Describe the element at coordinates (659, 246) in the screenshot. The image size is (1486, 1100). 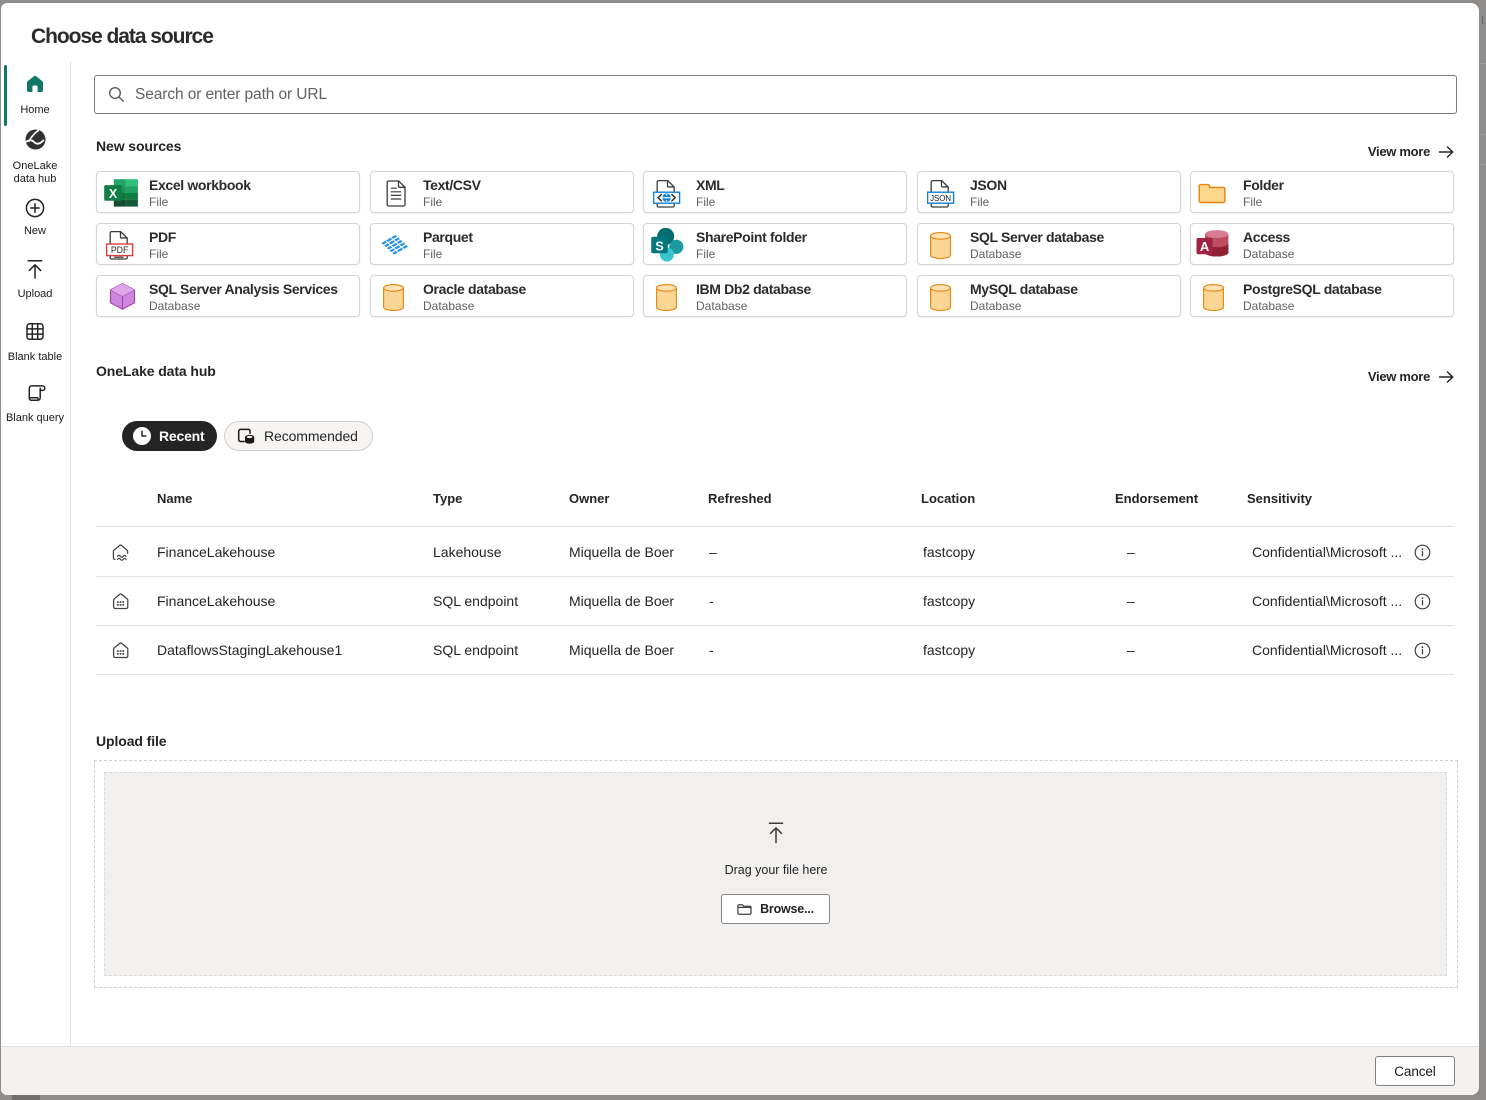
I see `svg-text: S` at that location.